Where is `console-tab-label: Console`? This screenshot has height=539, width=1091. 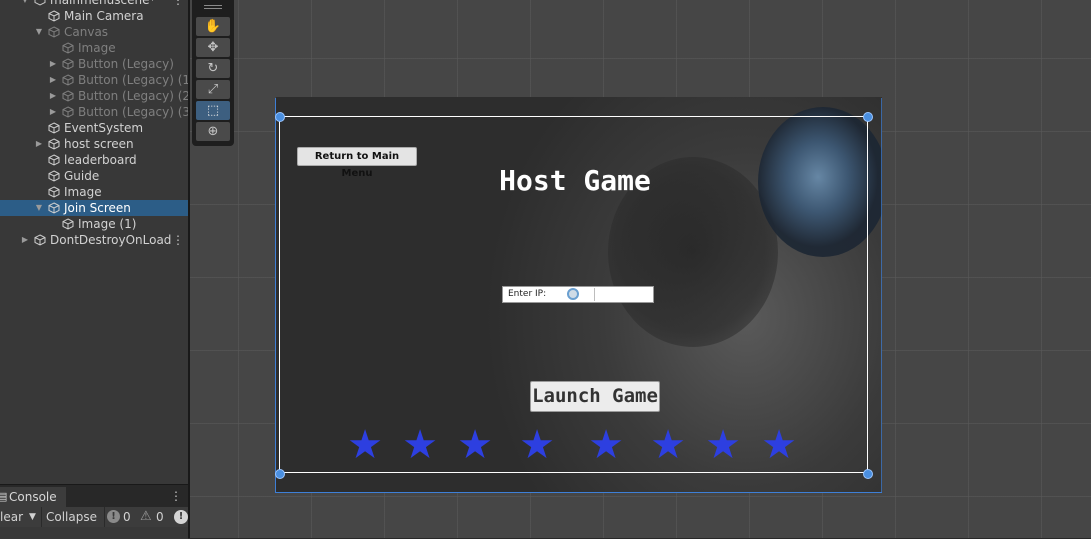 console-tab-label: Console is located at coordinates (33, 497).